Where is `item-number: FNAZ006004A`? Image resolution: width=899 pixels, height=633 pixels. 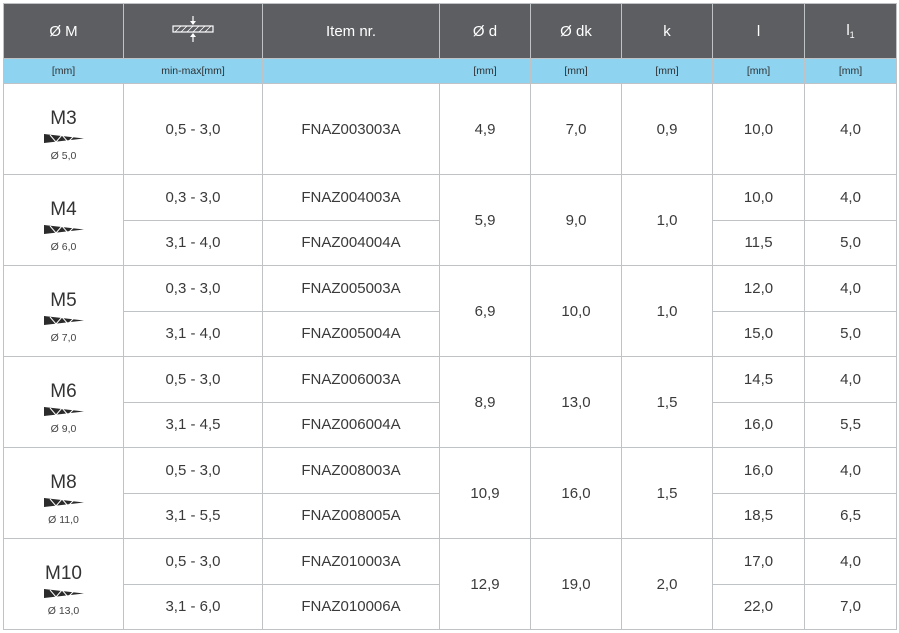
item-number: FNAZ006004A is located at coordinates (351, 424).